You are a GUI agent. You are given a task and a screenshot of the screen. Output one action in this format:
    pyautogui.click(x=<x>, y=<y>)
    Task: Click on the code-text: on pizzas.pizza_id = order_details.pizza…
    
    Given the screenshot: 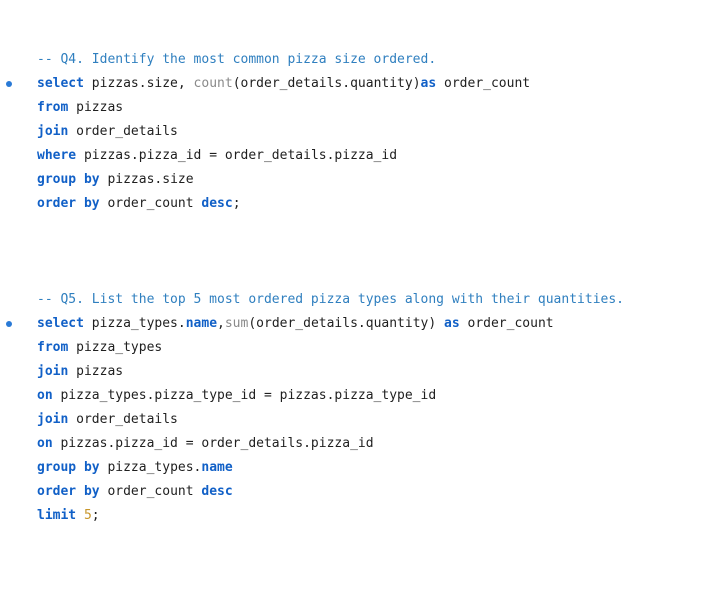 What is the action you would take?
    pyautogui.click(x=205, y=444)
    